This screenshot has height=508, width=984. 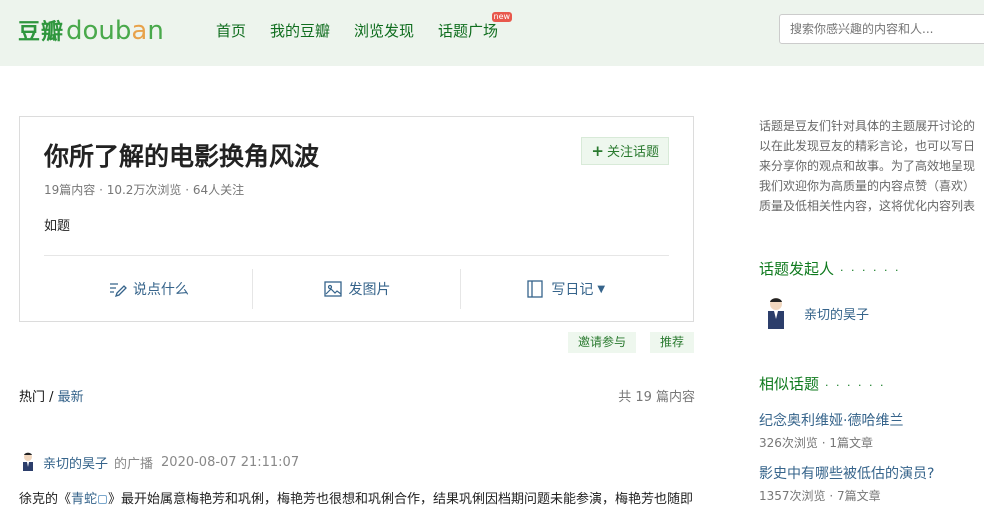 What do you see at coordinates (75, 462) in the screenshot?
I see `post-author-name: 亲切的昊子` at bounding box center [75, 462].